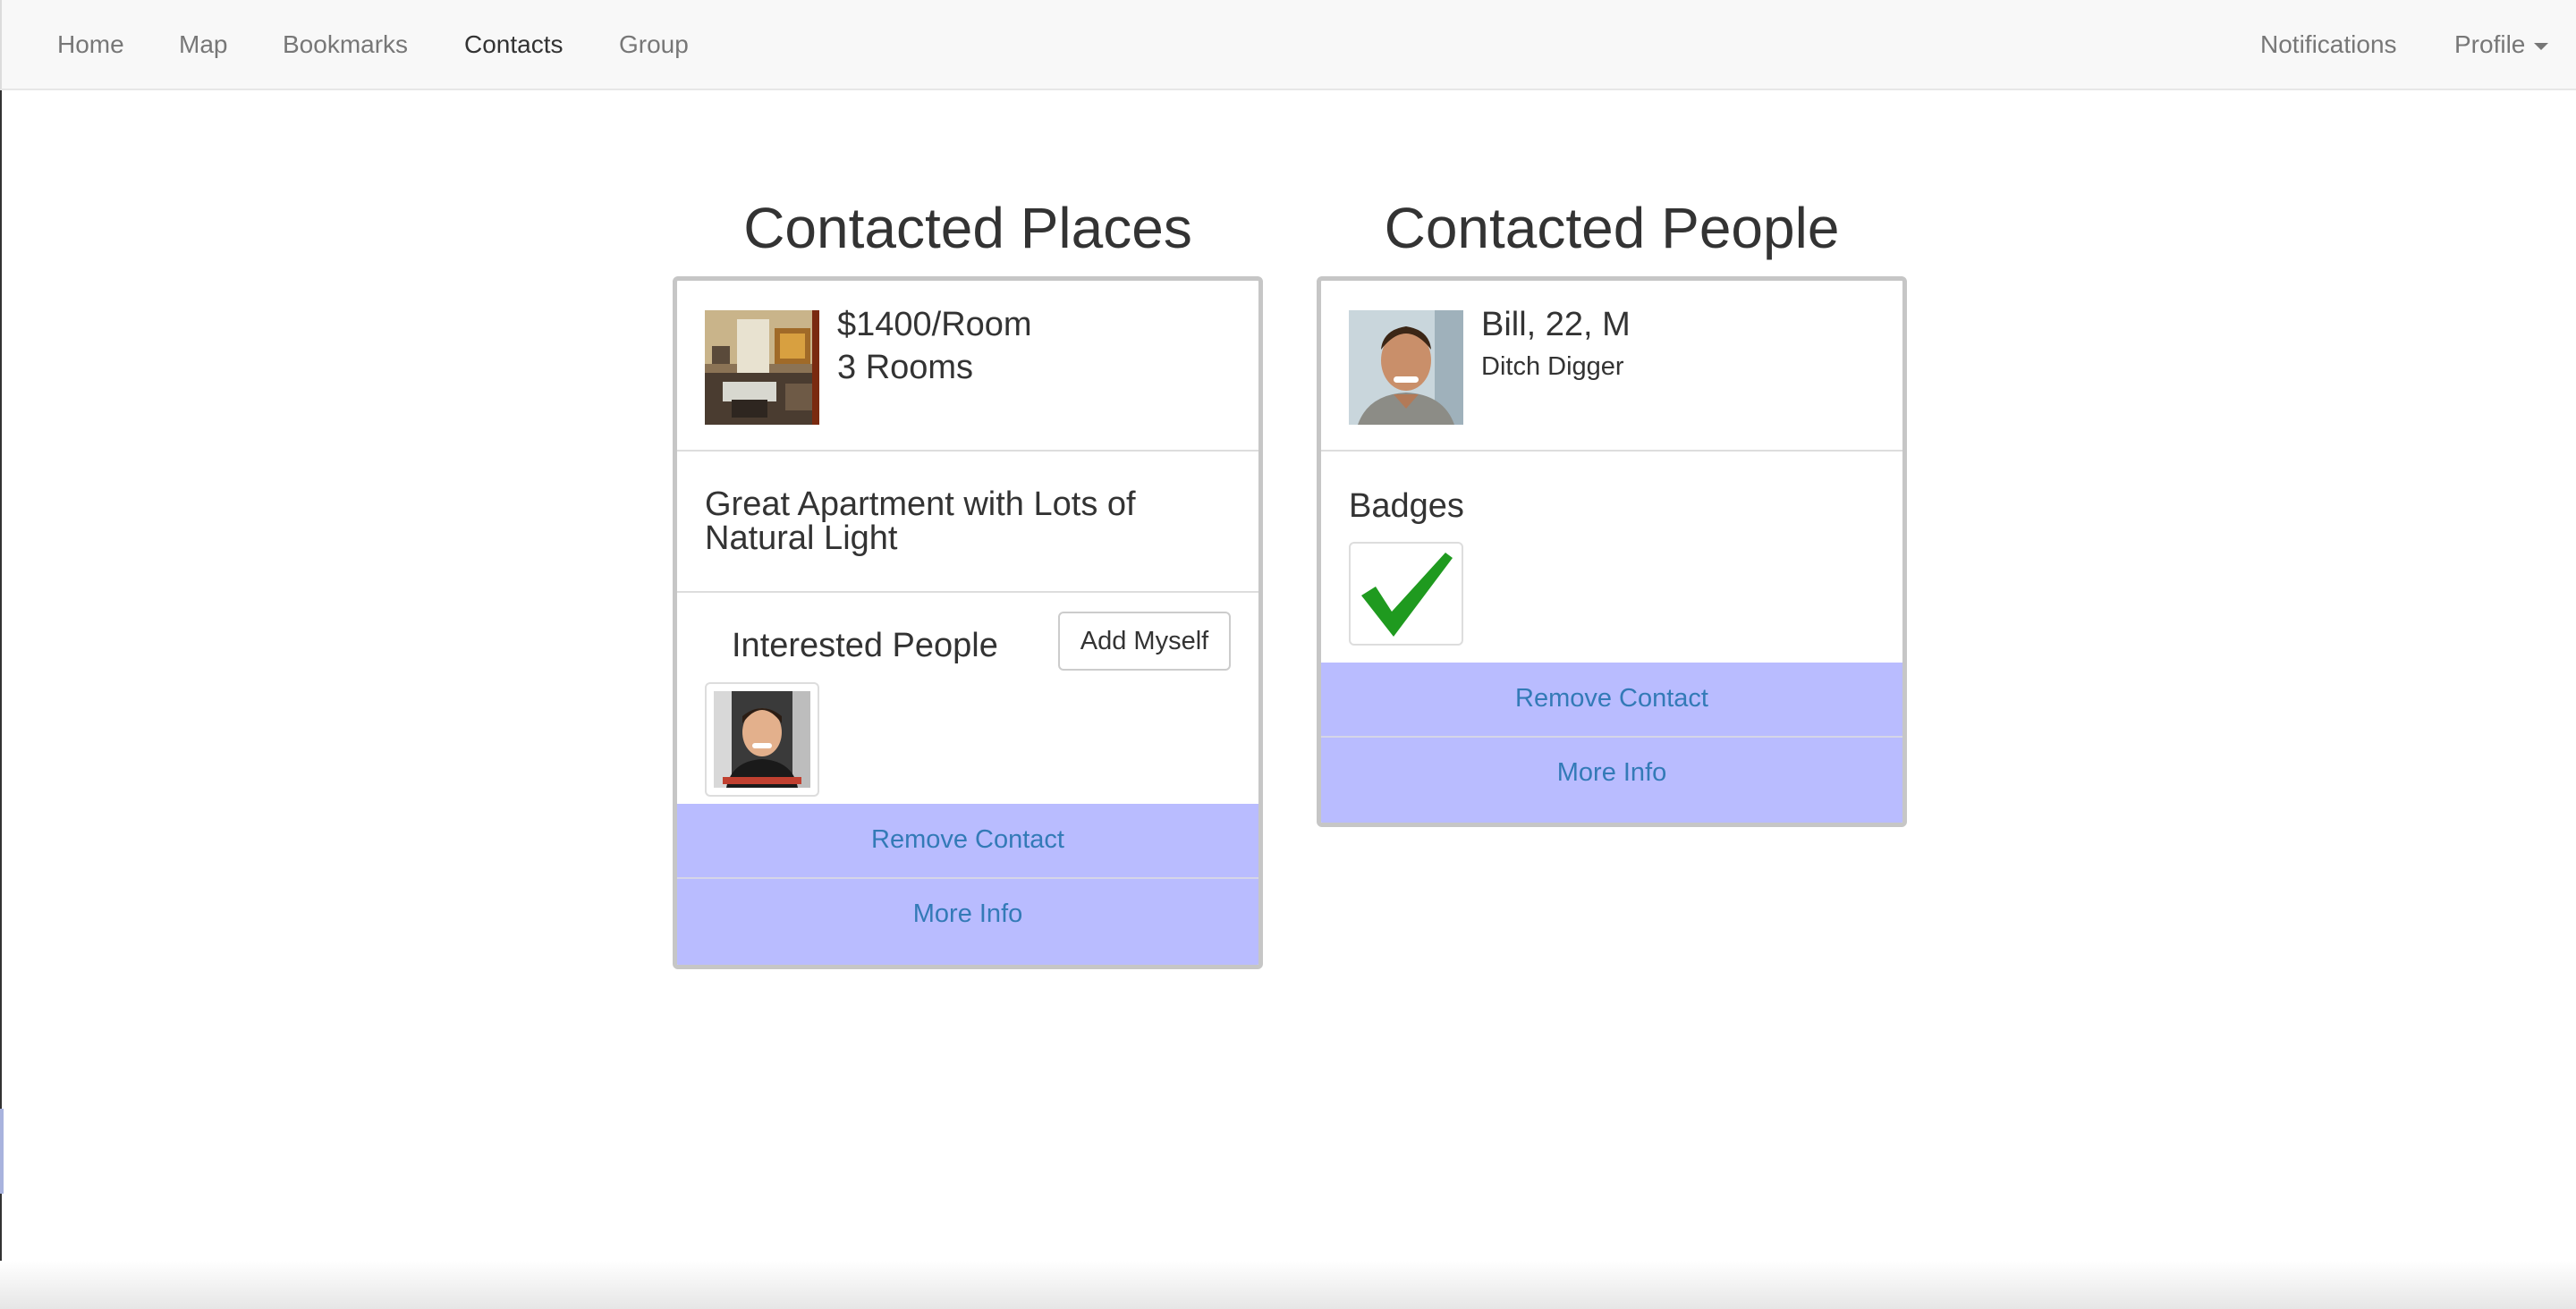  Describe the element at coordinates (90, 44) in the screenshot. I see `nav-home-link: Home` at that location.